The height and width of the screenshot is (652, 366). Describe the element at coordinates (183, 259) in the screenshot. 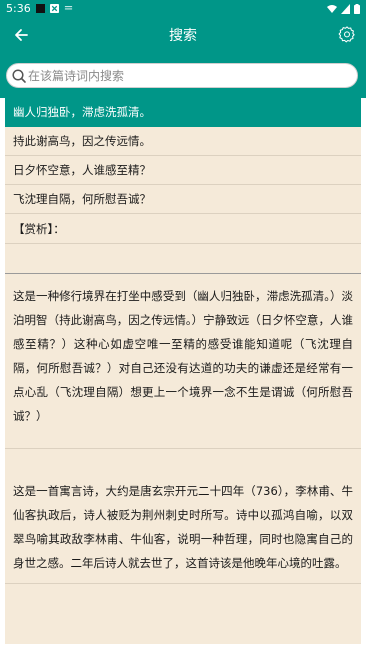

I see `blank-row` at that location.